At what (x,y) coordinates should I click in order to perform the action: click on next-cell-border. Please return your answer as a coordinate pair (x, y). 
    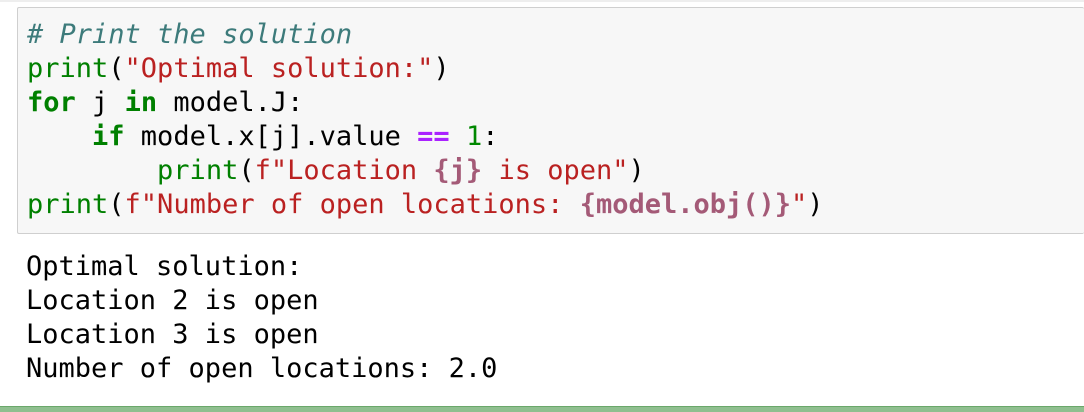
    Looking at the image, I should click on (542, 409).